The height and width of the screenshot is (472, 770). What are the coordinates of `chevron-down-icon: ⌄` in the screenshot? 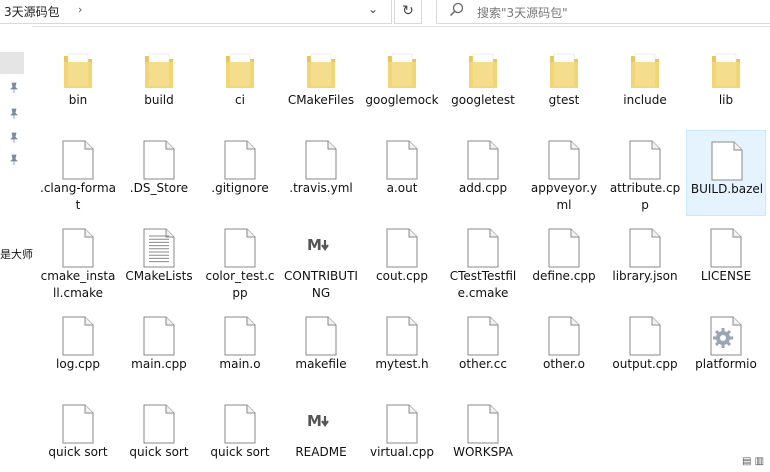 It's located at (373, 9).